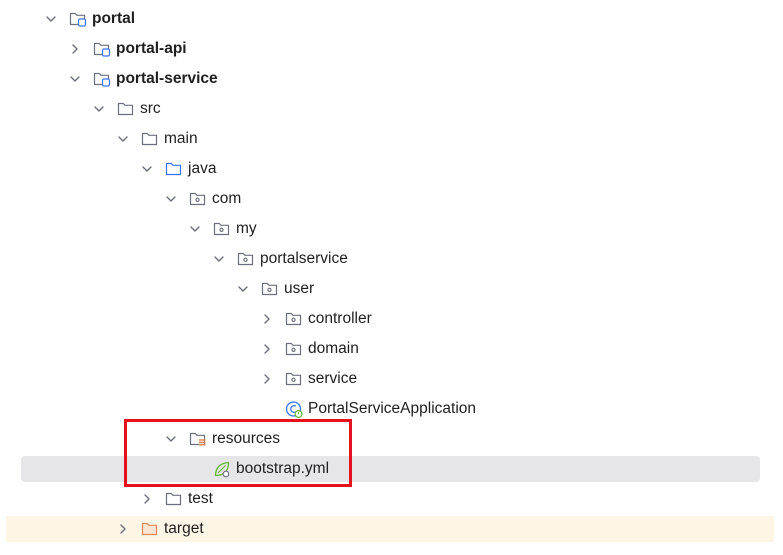 The height and width of the screenshot is (555, 783). I want to click on tree-item-label: controller, so click(340, 318).